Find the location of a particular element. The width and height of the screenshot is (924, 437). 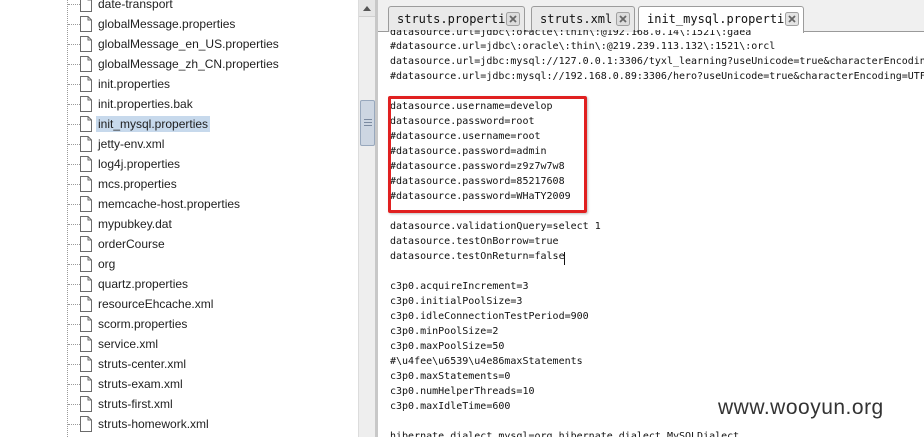

tree-item: log4j.properties is located at coordinates (179, 164).